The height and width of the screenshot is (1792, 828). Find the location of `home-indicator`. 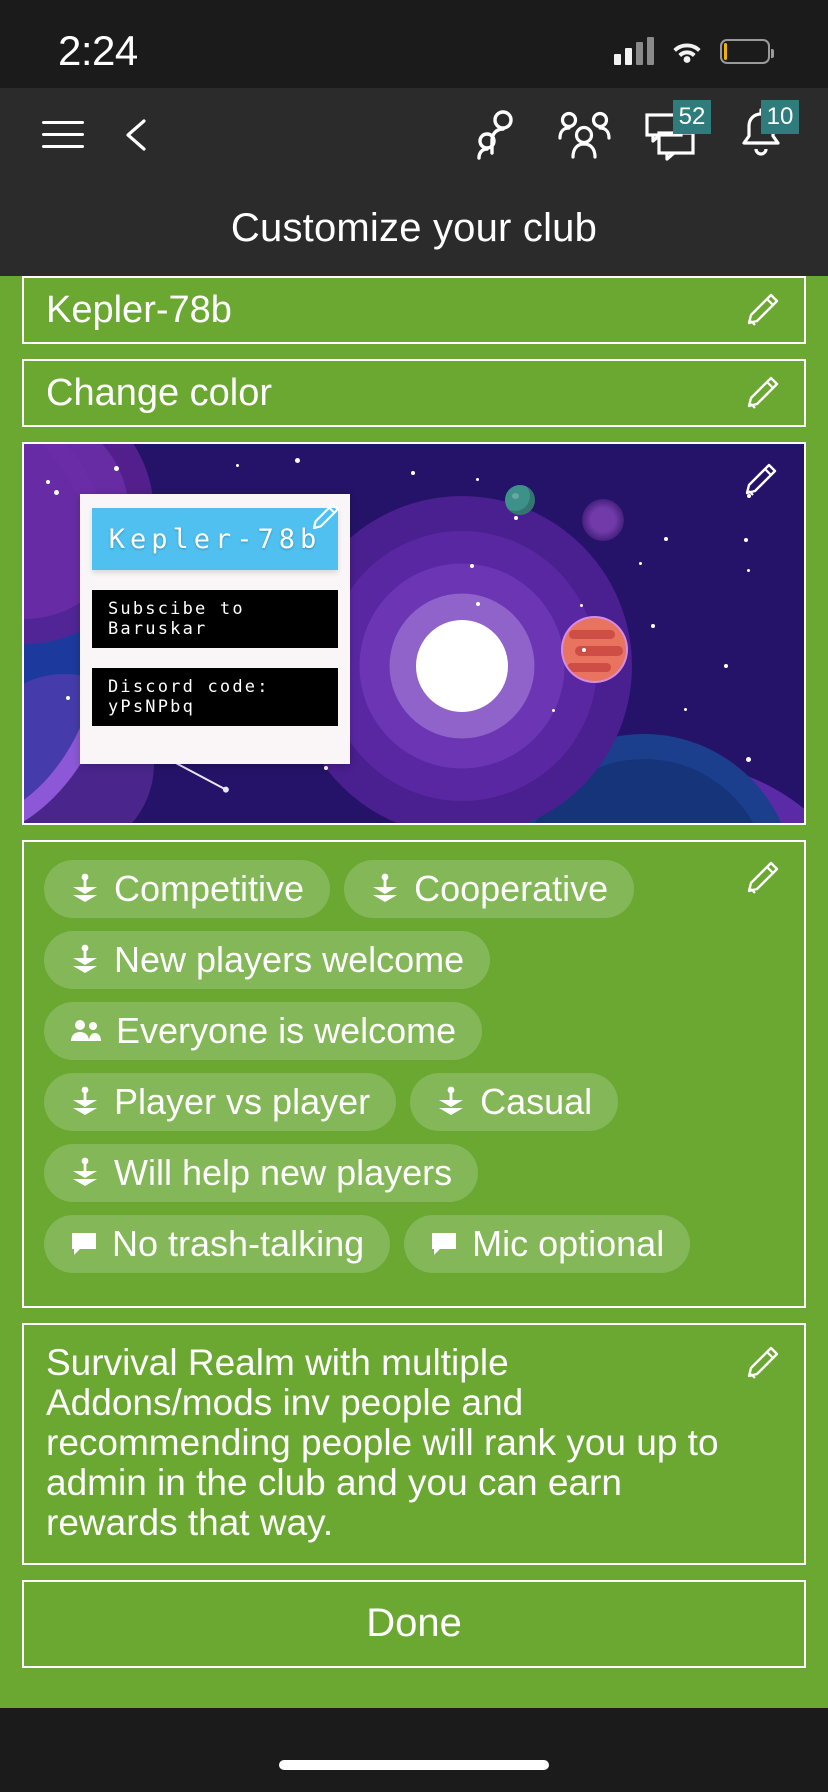

home-indicator is located at coordinates (414, 1765).